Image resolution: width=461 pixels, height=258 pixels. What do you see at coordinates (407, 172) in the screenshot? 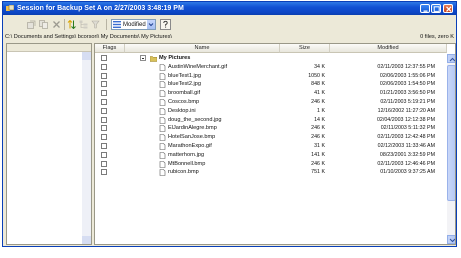
I see `file-modified: 01/10/2003 9:37:25 AM` at bounding box center [407, 172].